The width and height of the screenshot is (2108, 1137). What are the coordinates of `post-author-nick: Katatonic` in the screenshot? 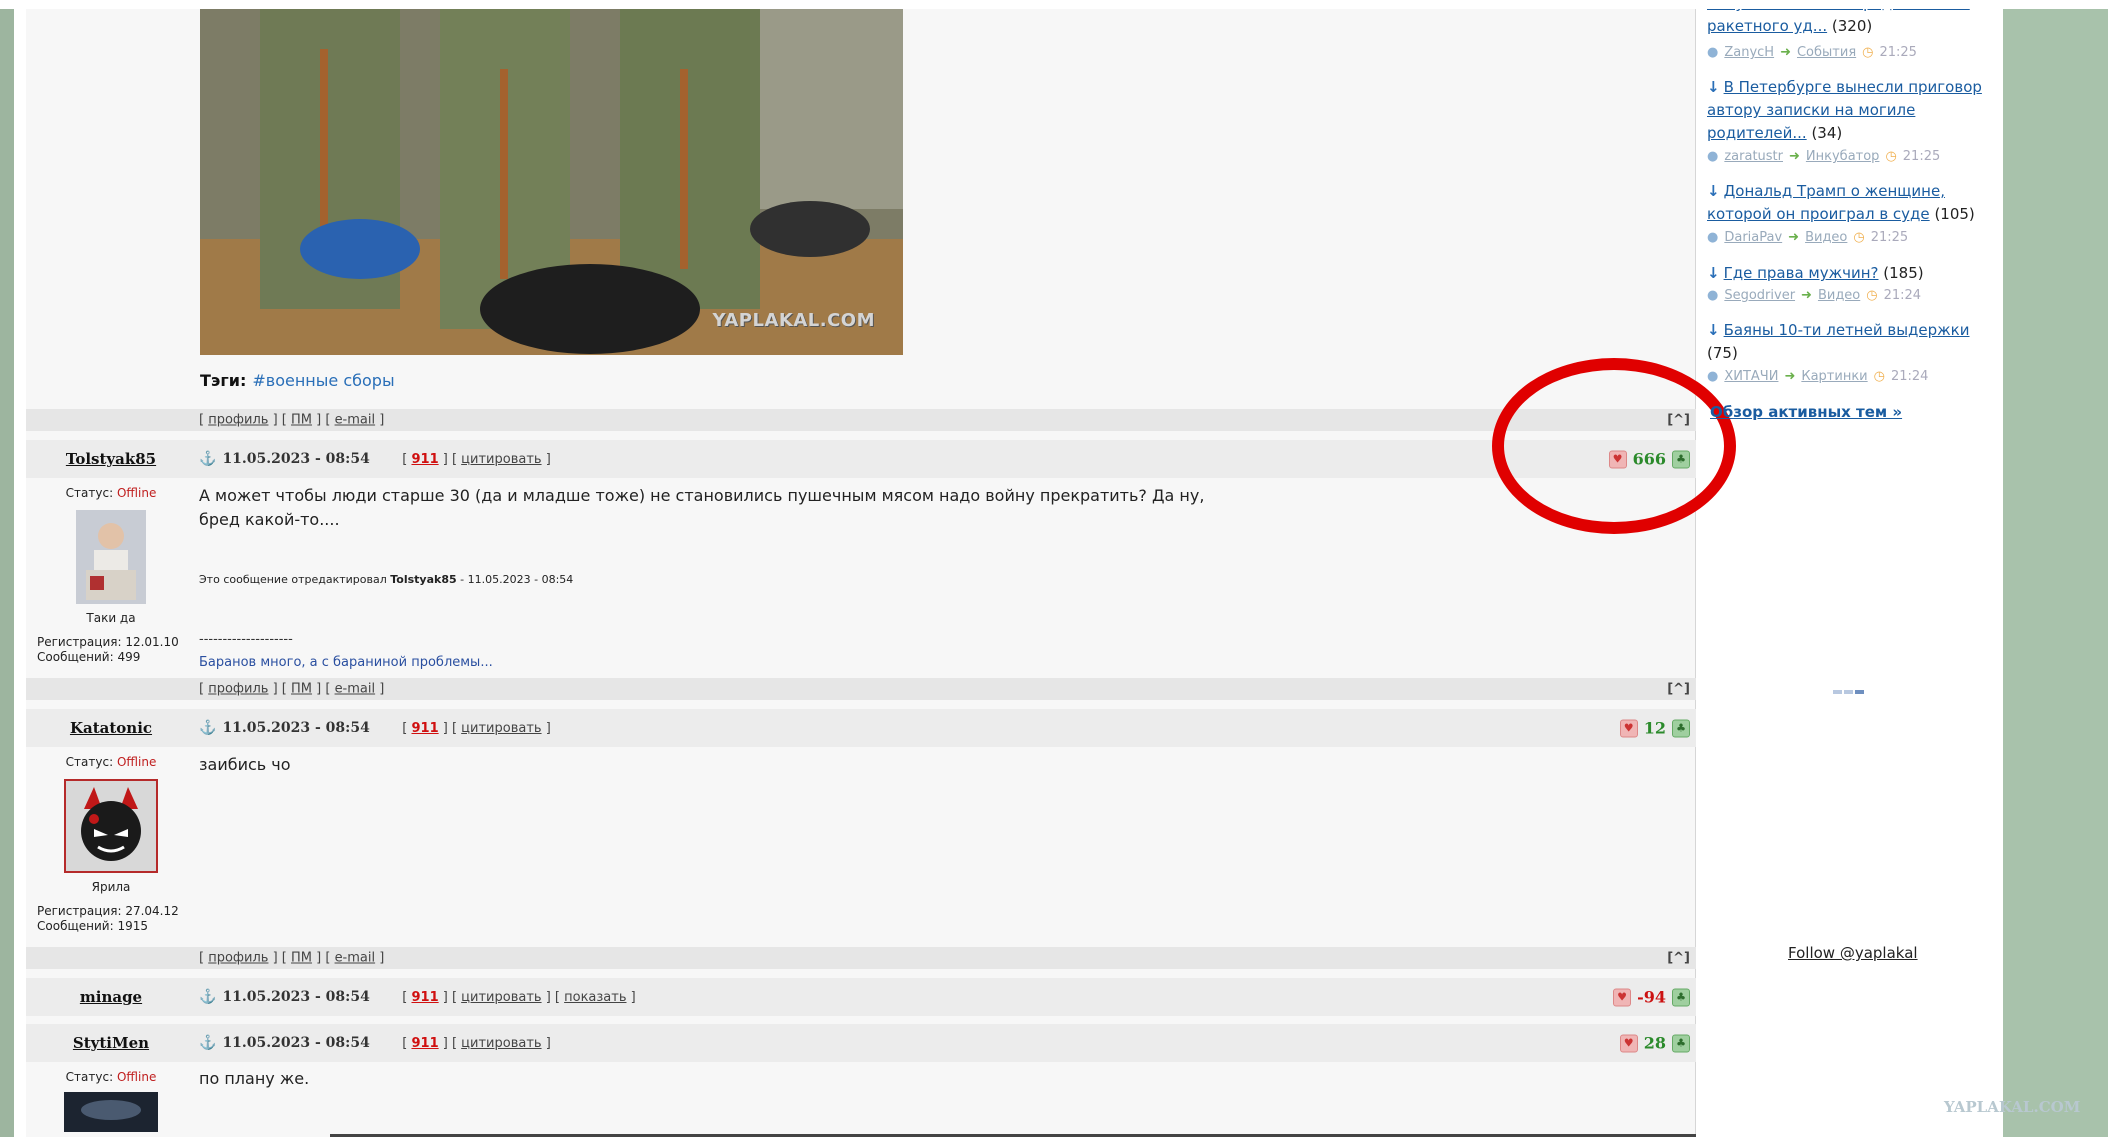 It's located at (111, 728).